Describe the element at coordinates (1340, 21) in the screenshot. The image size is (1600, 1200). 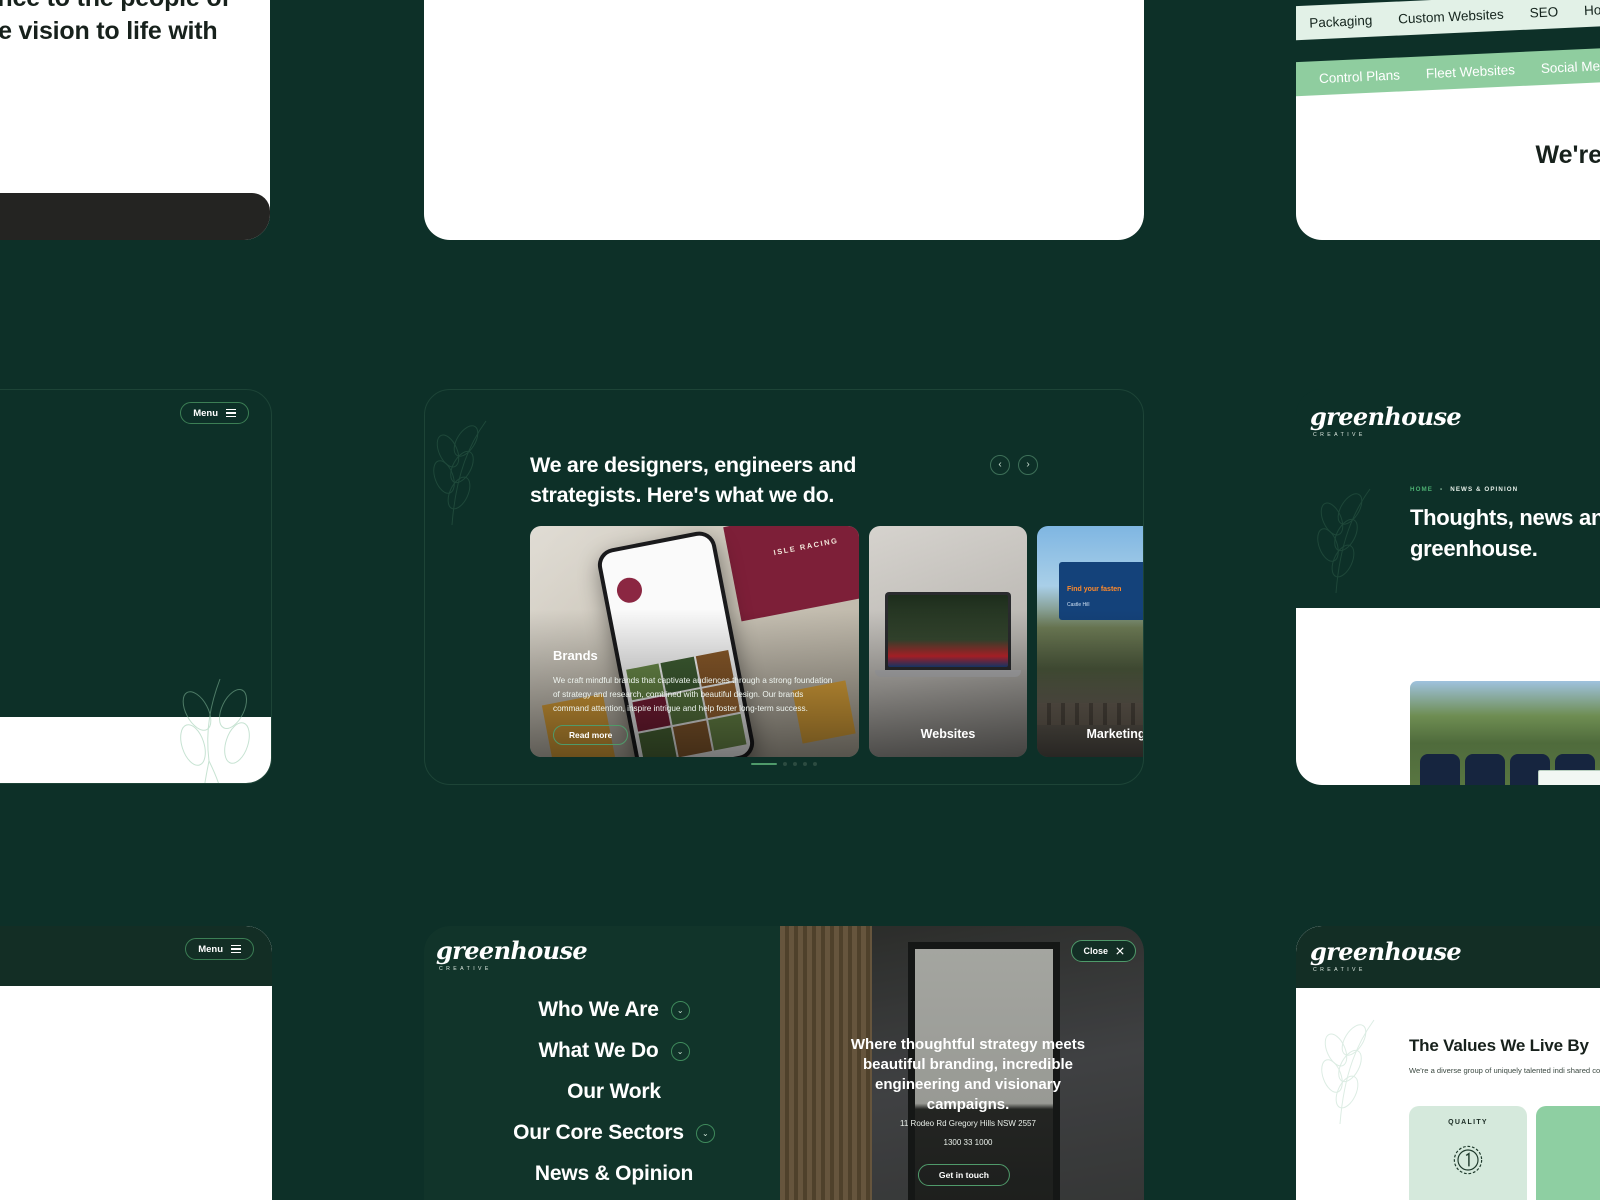
I see `marquee-item: Packaging` at that location.